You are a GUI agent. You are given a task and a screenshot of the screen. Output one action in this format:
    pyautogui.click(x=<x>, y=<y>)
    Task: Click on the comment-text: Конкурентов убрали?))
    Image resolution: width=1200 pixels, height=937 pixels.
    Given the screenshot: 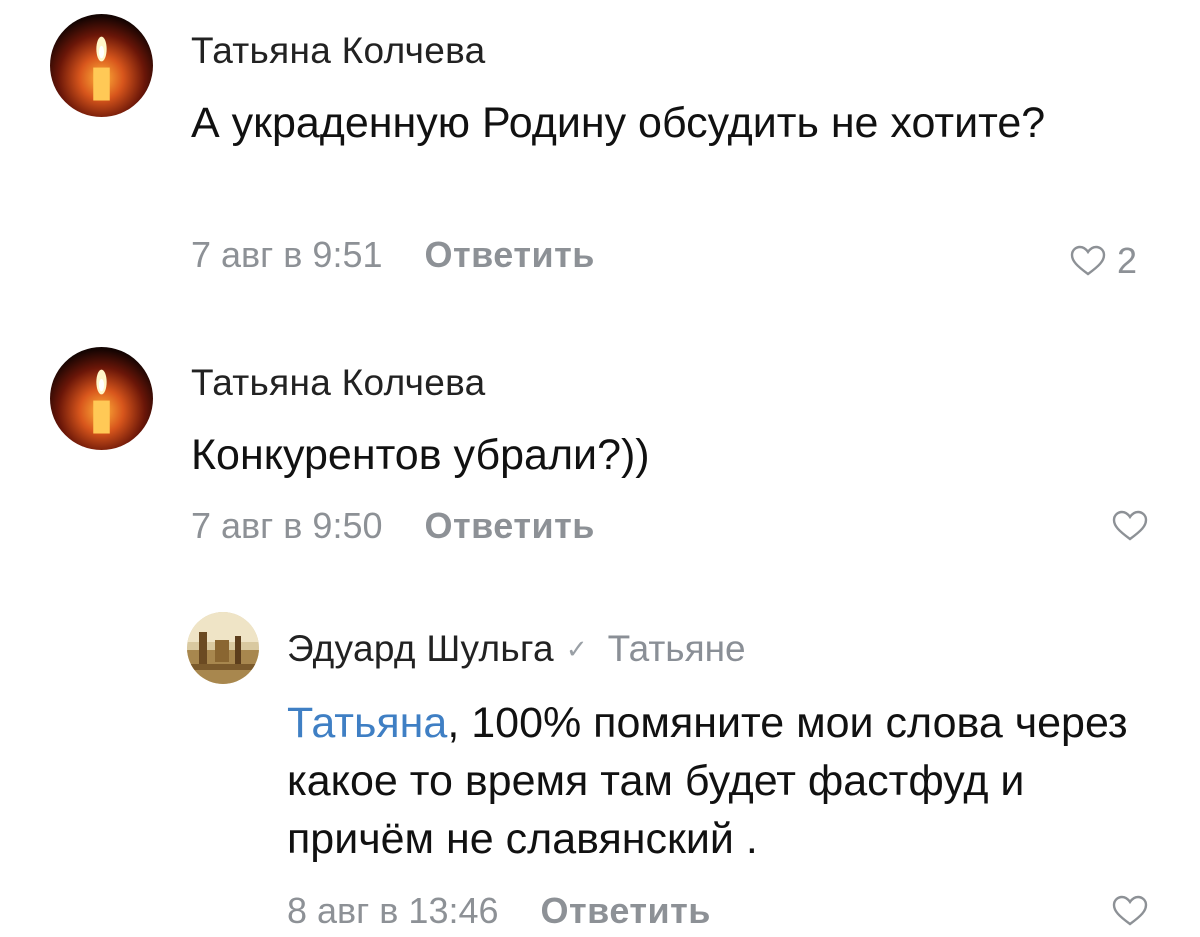 What is the action you would take?
    pyautogui.click(x=420, y=455)
    